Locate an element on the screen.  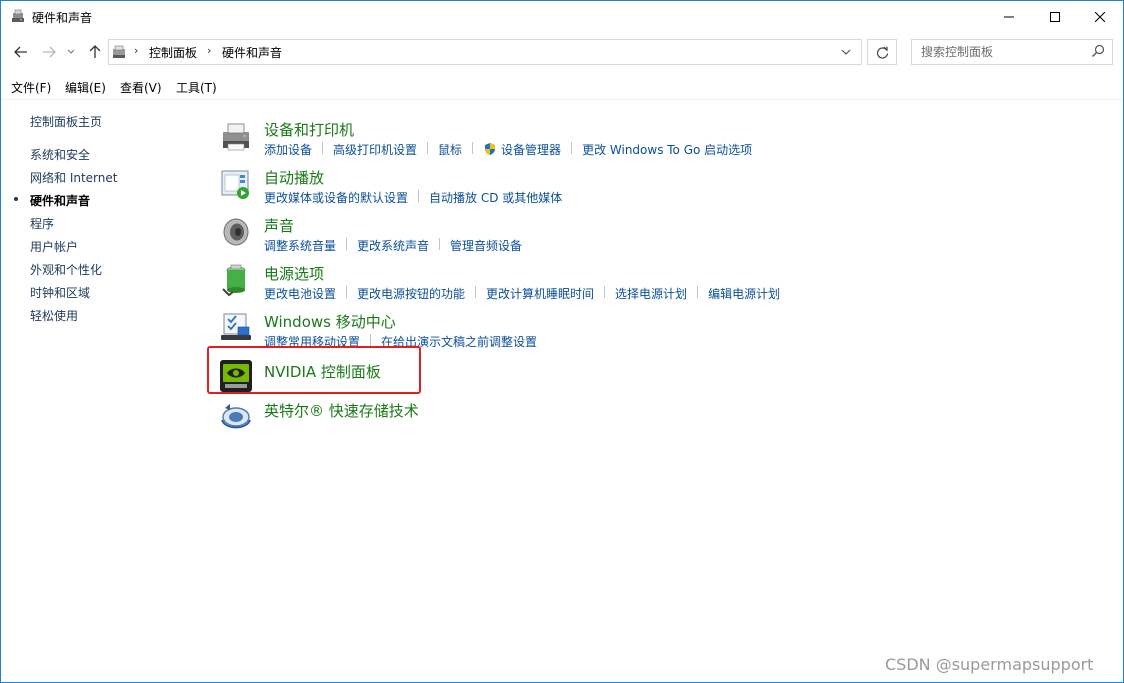
maximize-icon is located at coordinates (1055, 16).